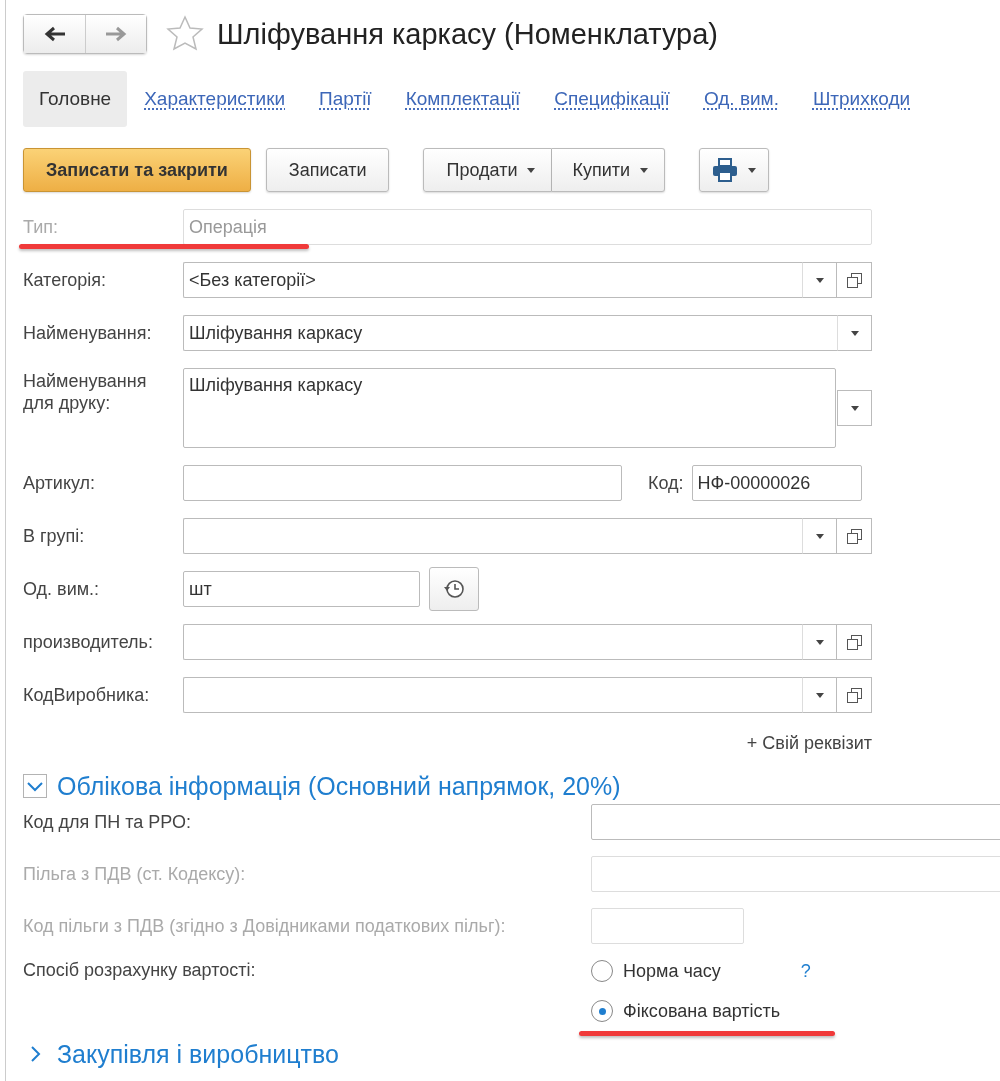  I want to click on menu-button: Продати, so click(488, 170).